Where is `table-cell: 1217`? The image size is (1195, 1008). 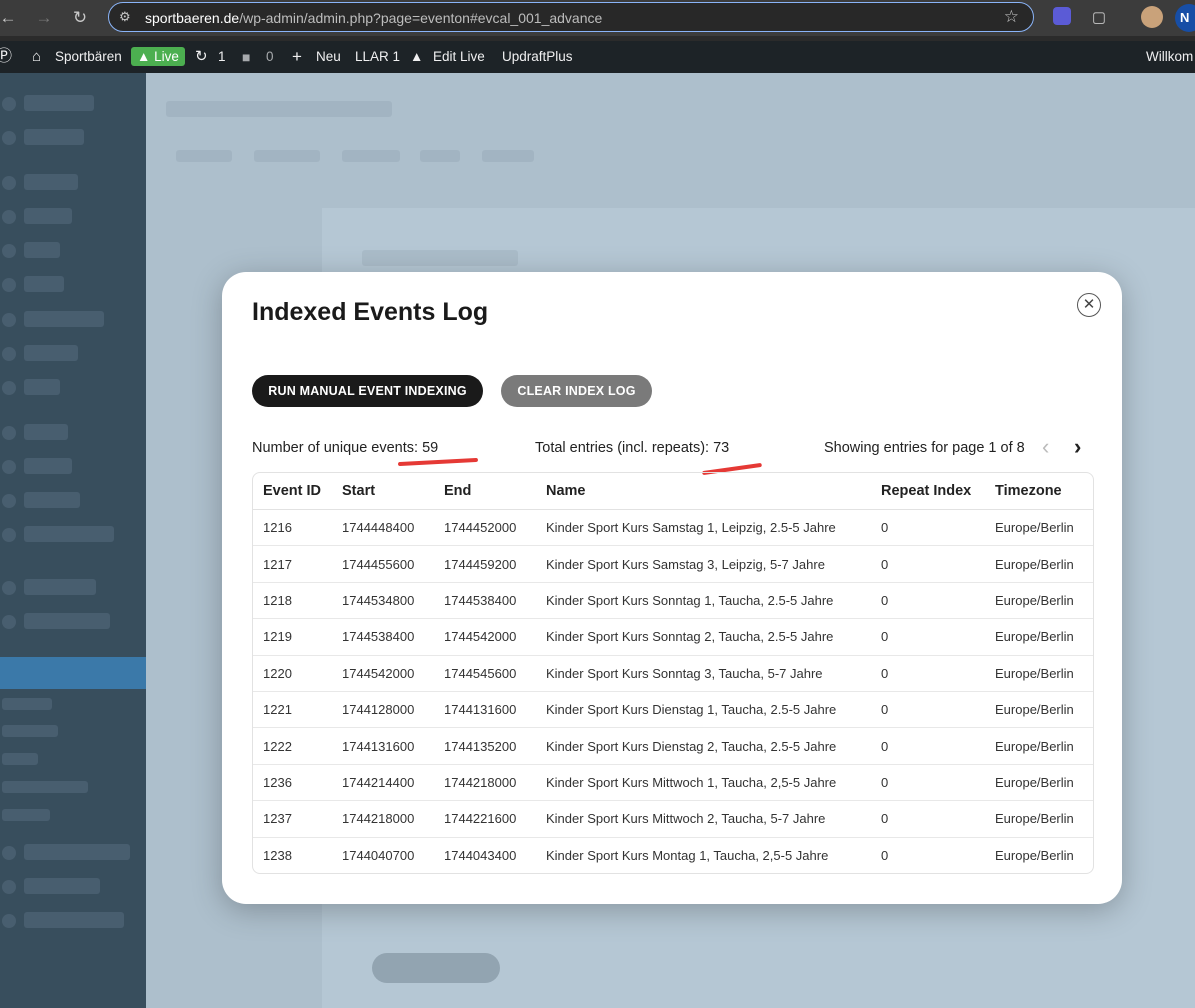 table-cell: 1217 is located at coordinates (292, 564).